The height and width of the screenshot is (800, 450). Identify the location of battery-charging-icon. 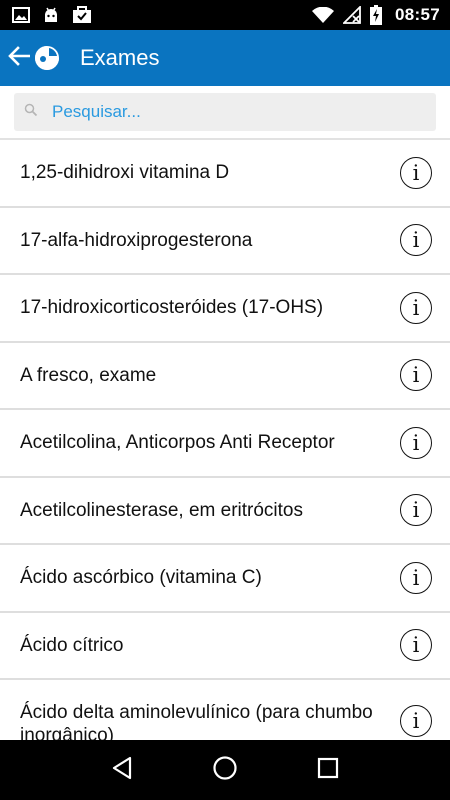
(376, 15).